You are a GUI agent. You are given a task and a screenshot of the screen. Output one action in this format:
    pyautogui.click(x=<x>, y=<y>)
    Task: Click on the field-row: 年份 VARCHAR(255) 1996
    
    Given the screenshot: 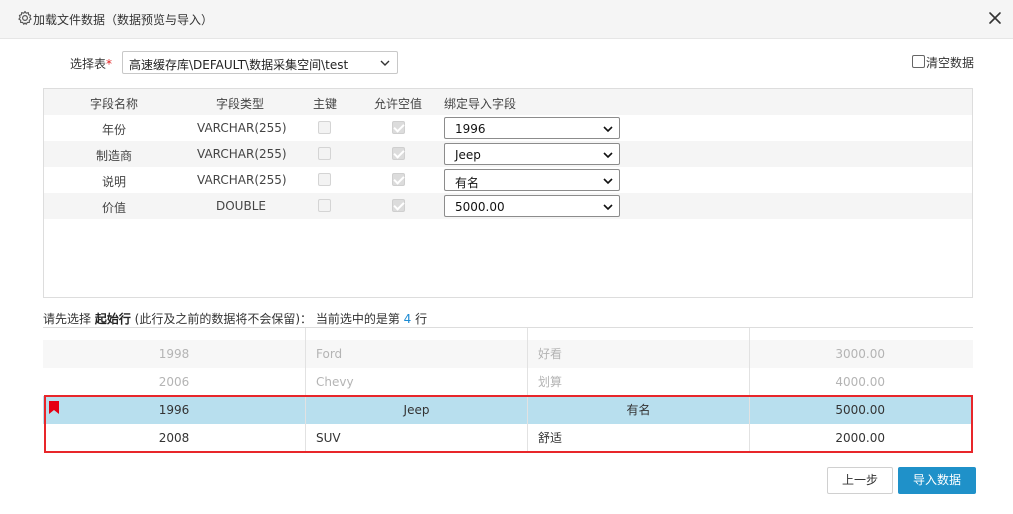 What is the action you would take?
    pyautogui.click(x=508, y=128)
    